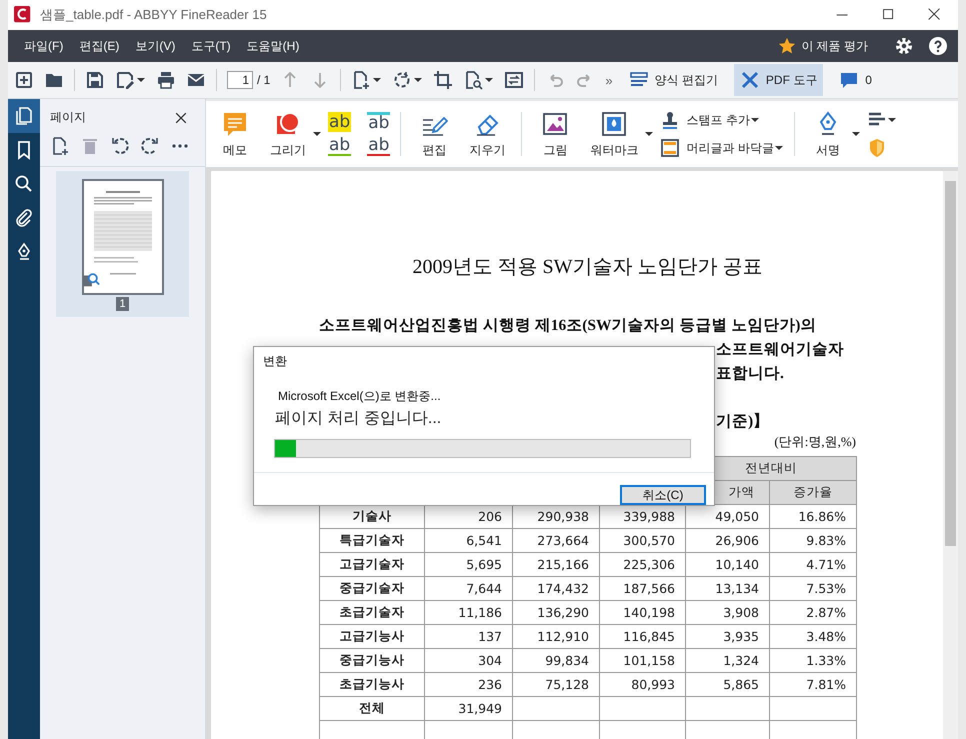  I want to click on table-cell: 3,935, so click(728, 636).